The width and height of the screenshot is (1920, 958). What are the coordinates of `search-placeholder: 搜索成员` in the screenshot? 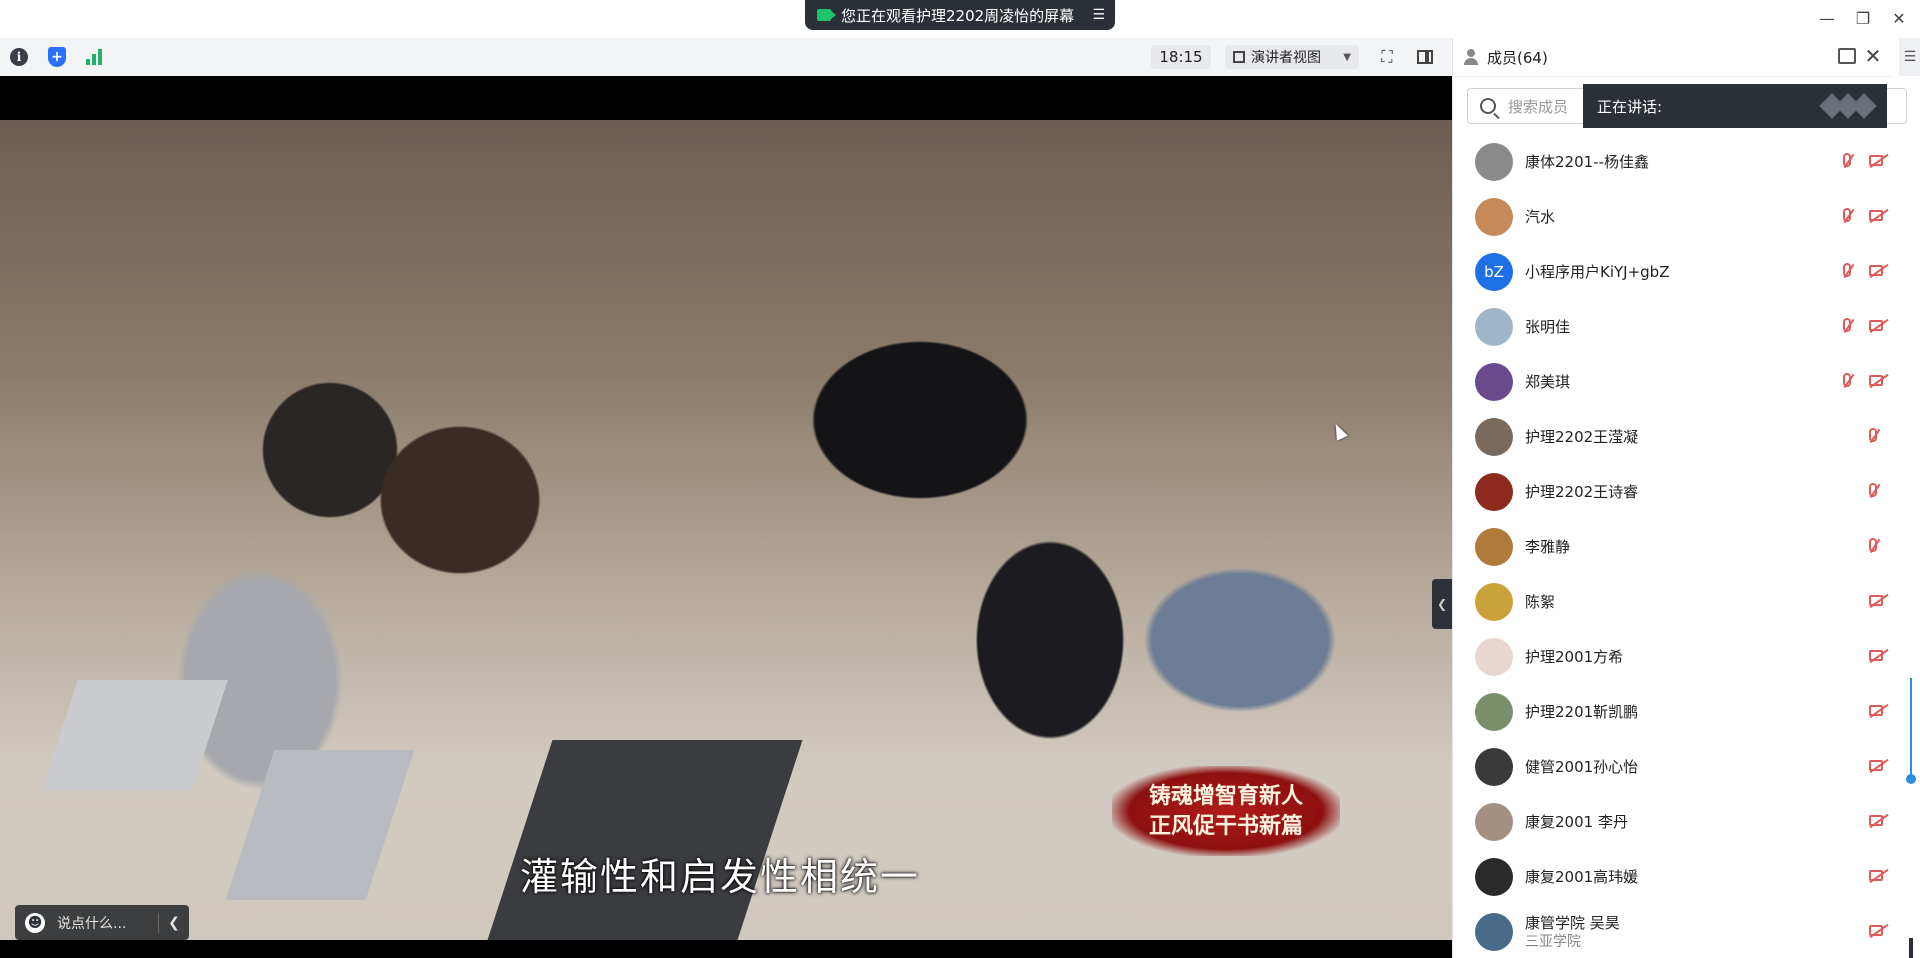 It's located at (1538, 106).